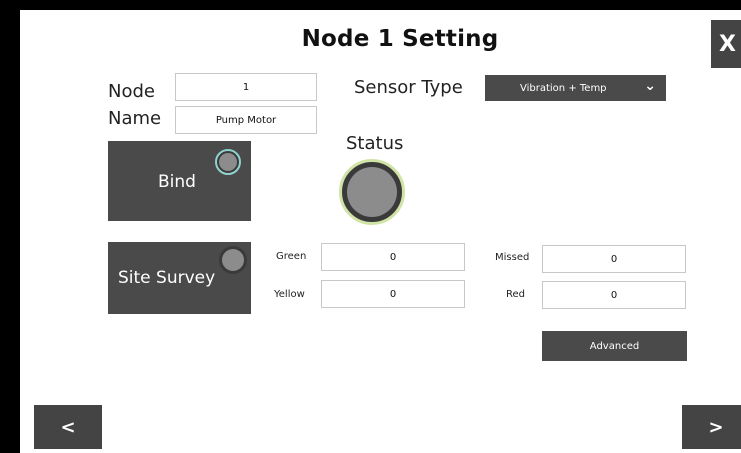 This screenshot has height=453, width=741. I want to click on node-field: 1, so click(246, 87).